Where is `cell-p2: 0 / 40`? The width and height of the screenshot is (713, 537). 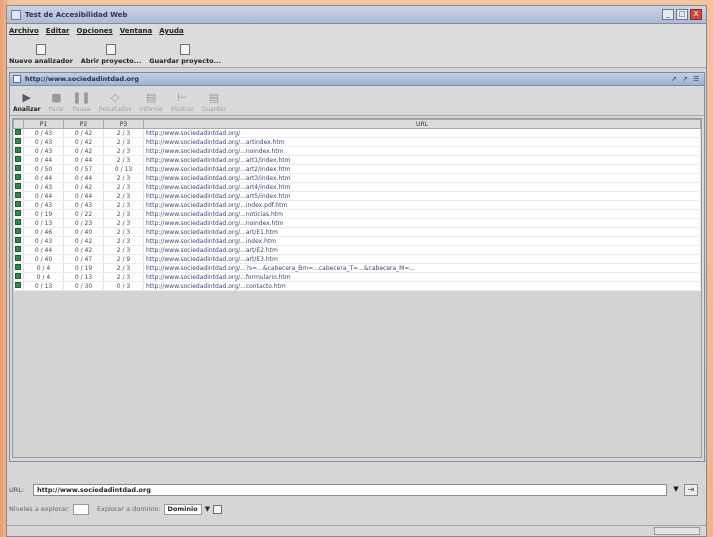 cell-p2: 0 / 40 is located at coordinates (83, 232).